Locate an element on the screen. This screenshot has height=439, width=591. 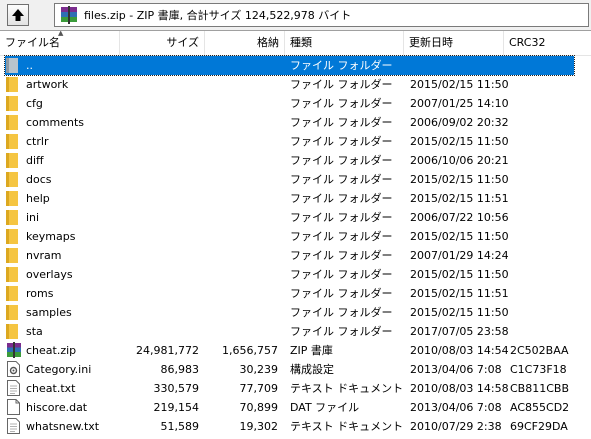
cell-type: ZIP 書庫 is located at coordinates (311, 350).